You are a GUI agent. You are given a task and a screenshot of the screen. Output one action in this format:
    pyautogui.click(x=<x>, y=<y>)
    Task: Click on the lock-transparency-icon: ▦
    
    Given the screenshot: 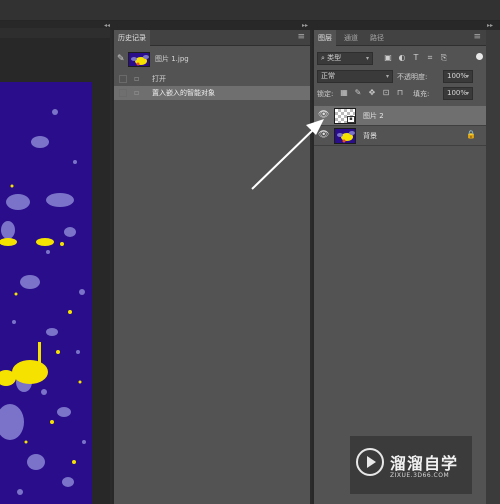 What is the action you would take?
    pyautogui.click(x=344, y=93)
    